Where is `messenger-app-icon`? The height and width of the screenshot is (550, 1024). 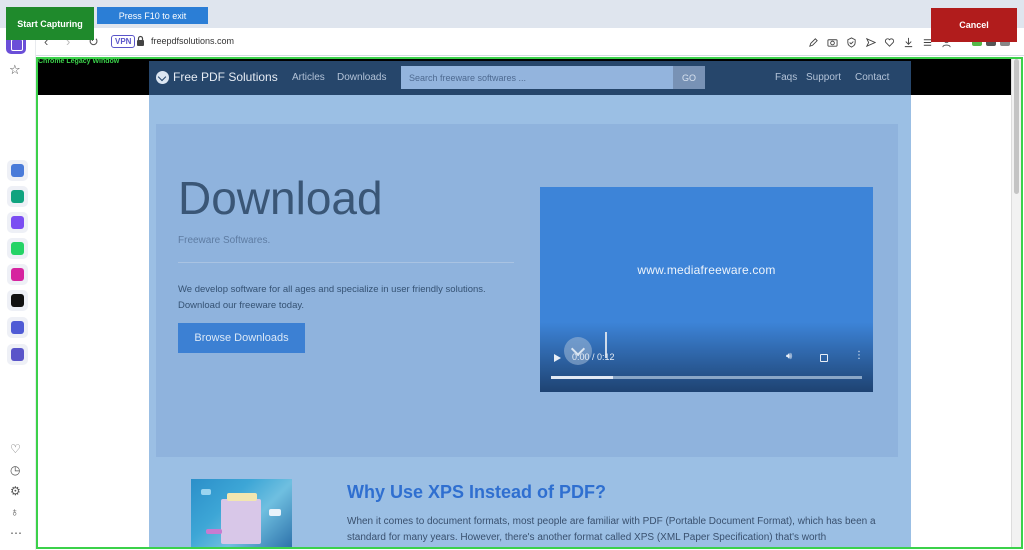
messenger-app-icon is located at coordinates (17, 222).